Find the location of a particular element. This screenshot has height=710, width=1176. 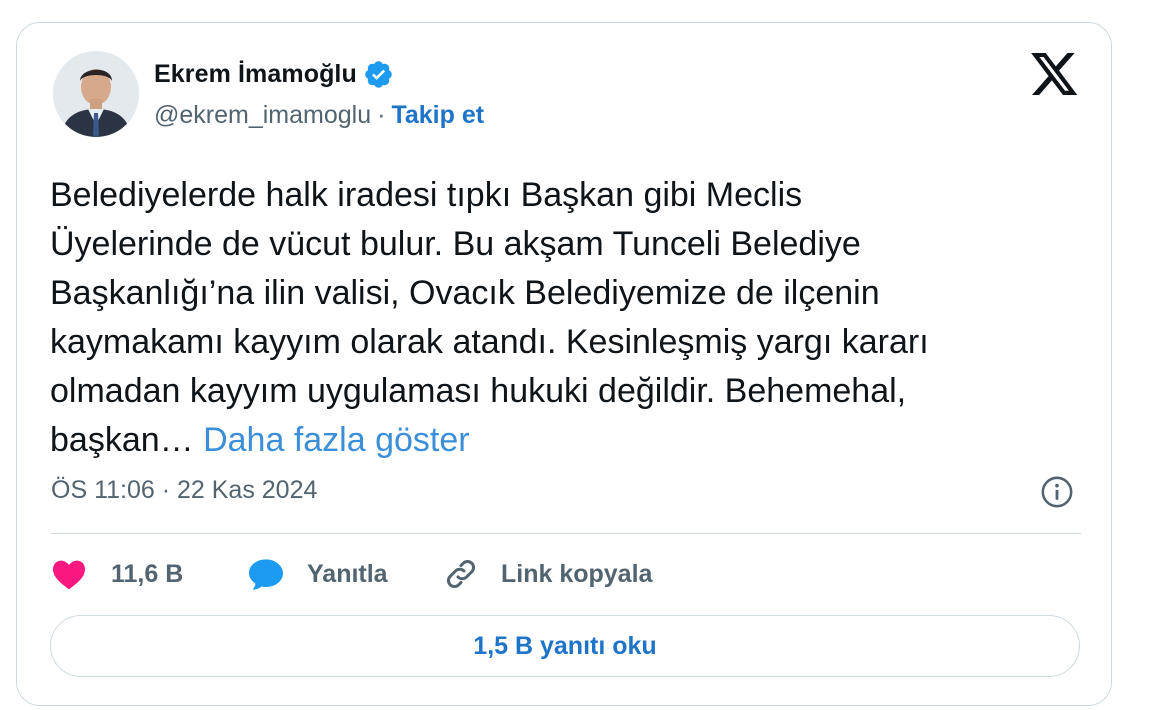

author-handle-row: @ekrem_imamoglu · Takip et is located at coordinates (319, 115).